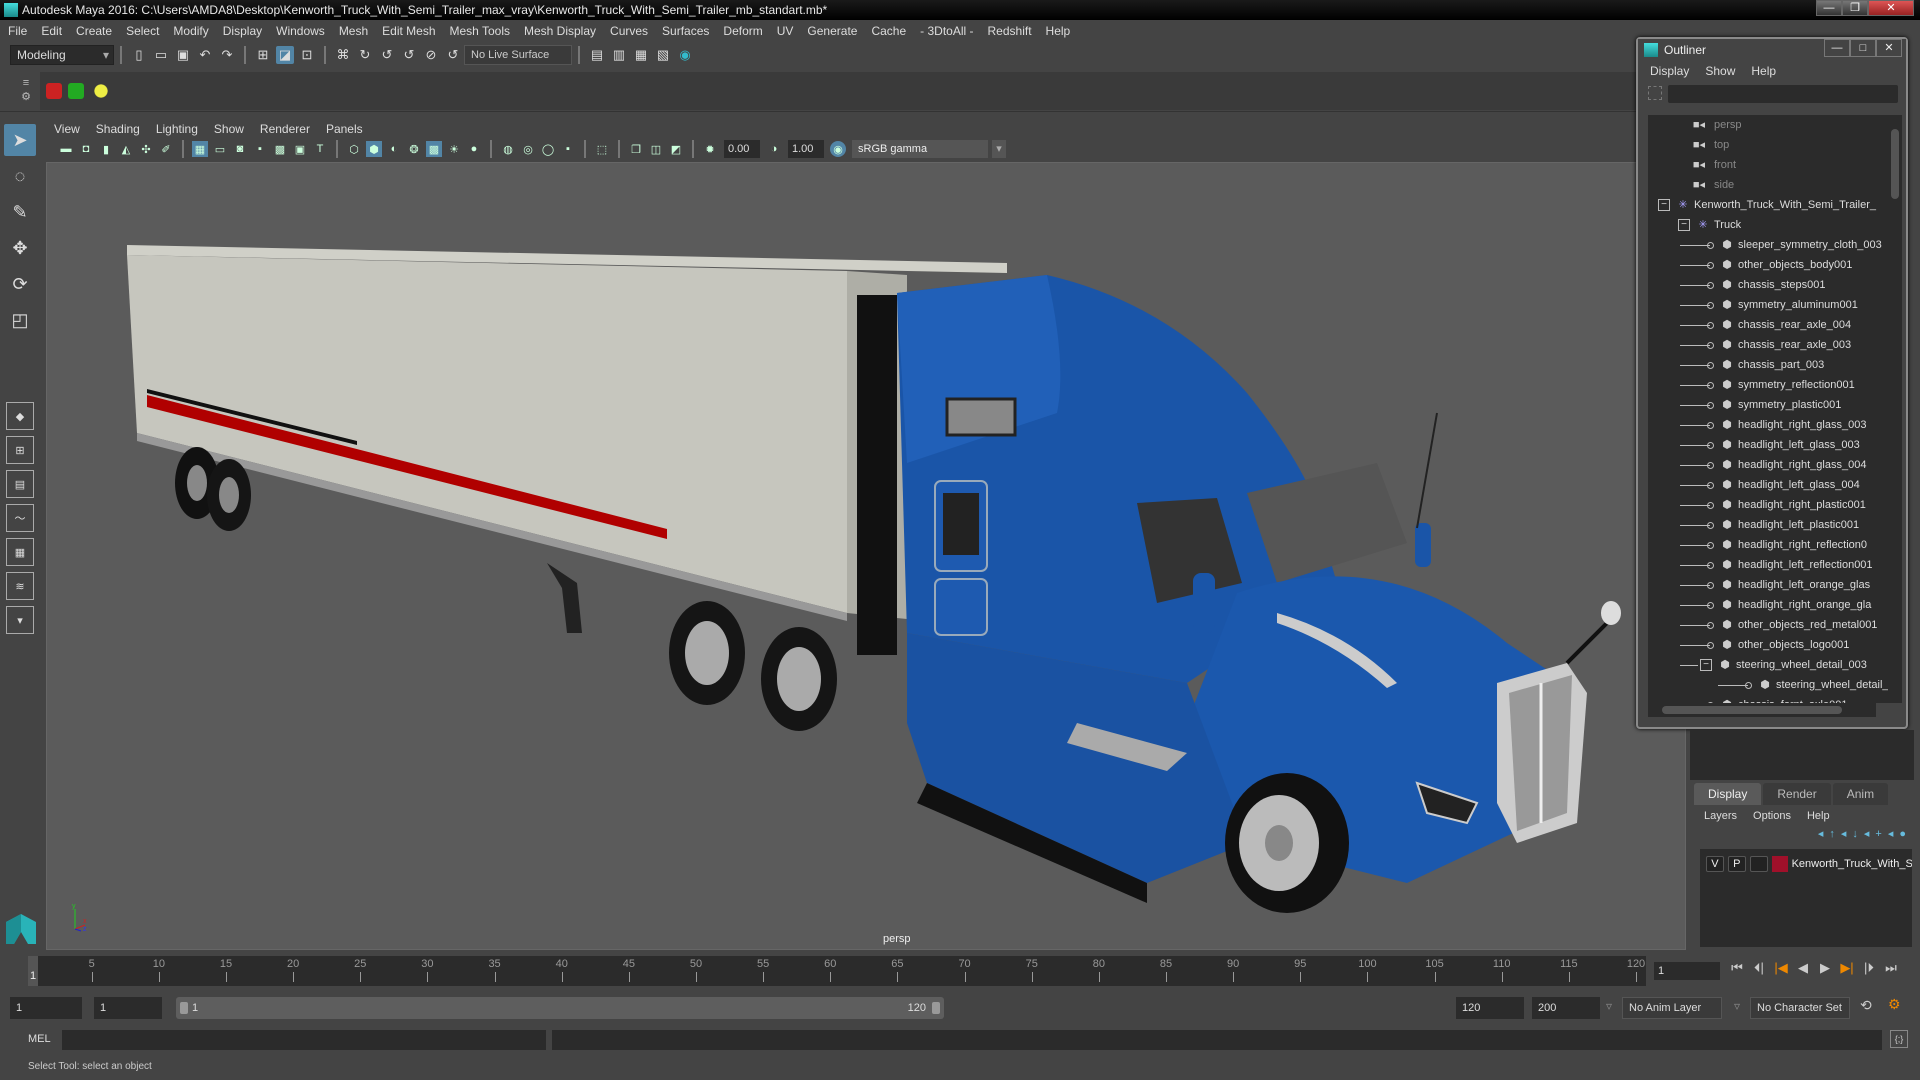 The width and height of the screenshot is (1920, 1080). I want to click on menu-generate: Generate, so click(832, 31).